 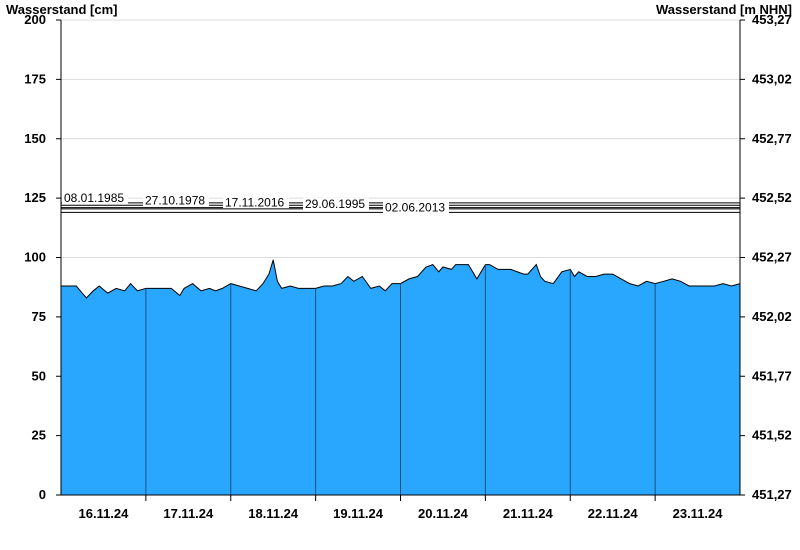 What do you see at coordinates (42, 494) in the screenshot?
I see `y-tick-label-left: 0` at bounding box center [42, 494].